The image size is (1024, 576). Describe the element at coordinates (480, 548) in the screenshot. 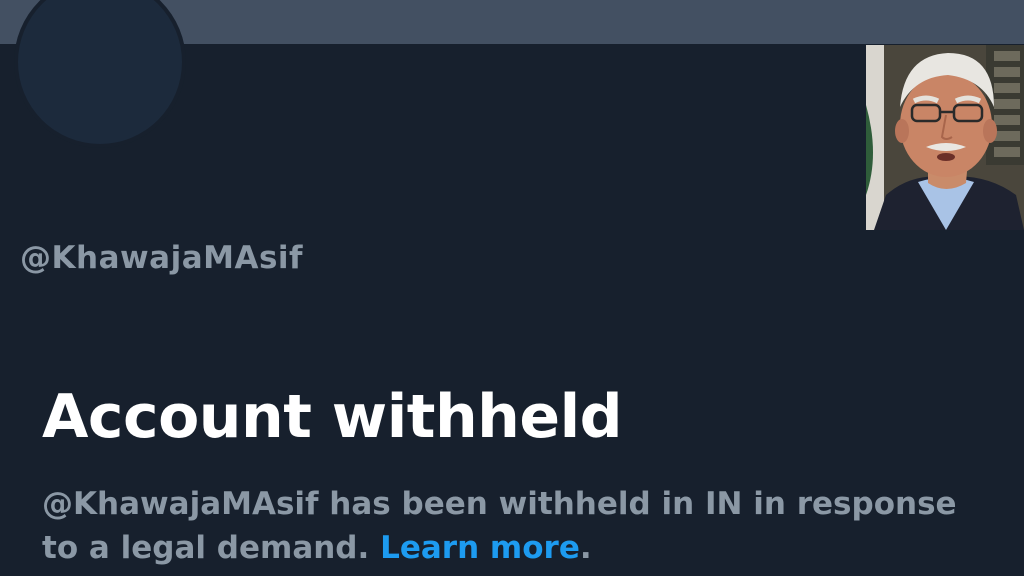

I see `learn-more-link: Learn more` at that location.